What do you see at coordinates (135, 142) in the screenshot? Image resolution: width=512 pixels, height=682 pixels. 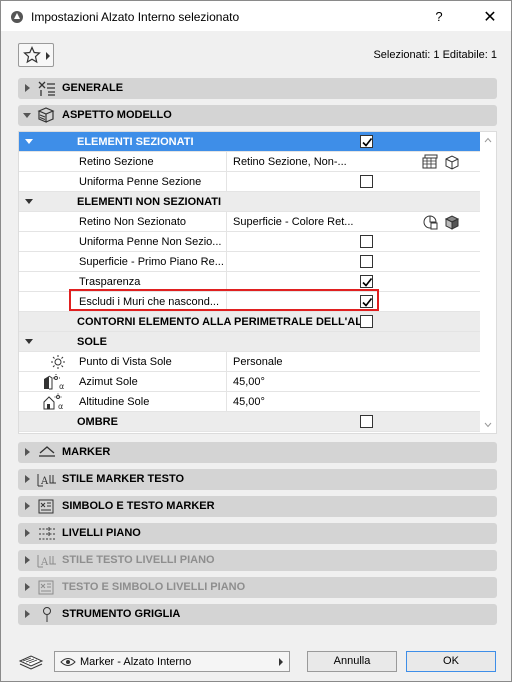 I see `group-label: ELEMENTI SEZIONATI` at bounding box center [135, 142].